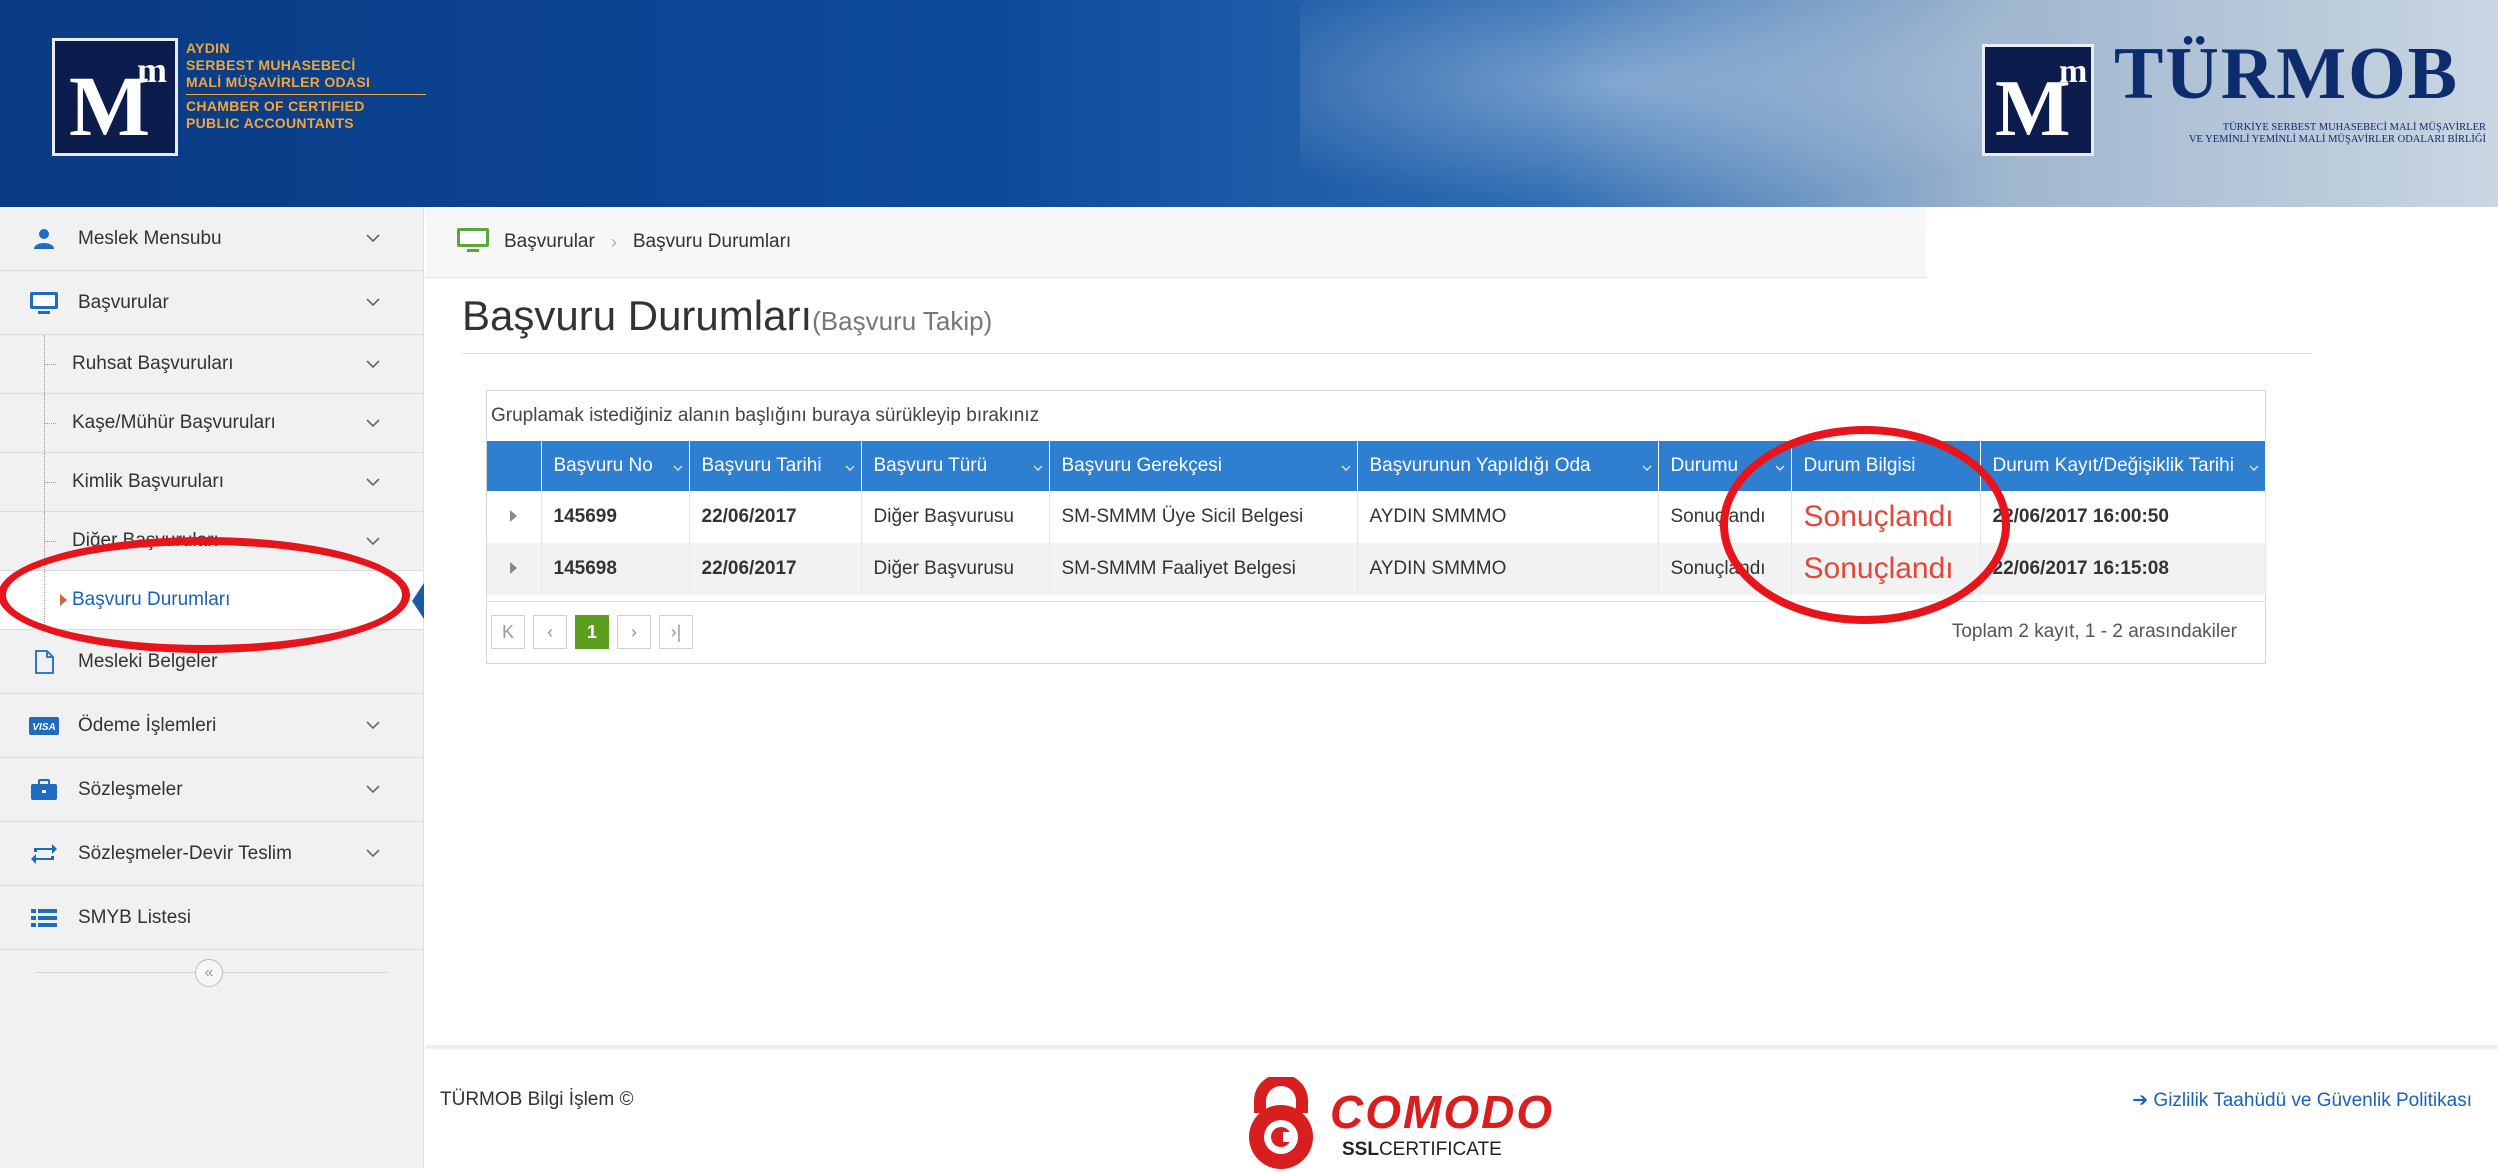 Image resolution: width=2498 pixels, height=1172 pixels. Describe the element at coordinates (930, 465) in the screenshot. I see `column-header-label: Başvuru Türü` at that location.